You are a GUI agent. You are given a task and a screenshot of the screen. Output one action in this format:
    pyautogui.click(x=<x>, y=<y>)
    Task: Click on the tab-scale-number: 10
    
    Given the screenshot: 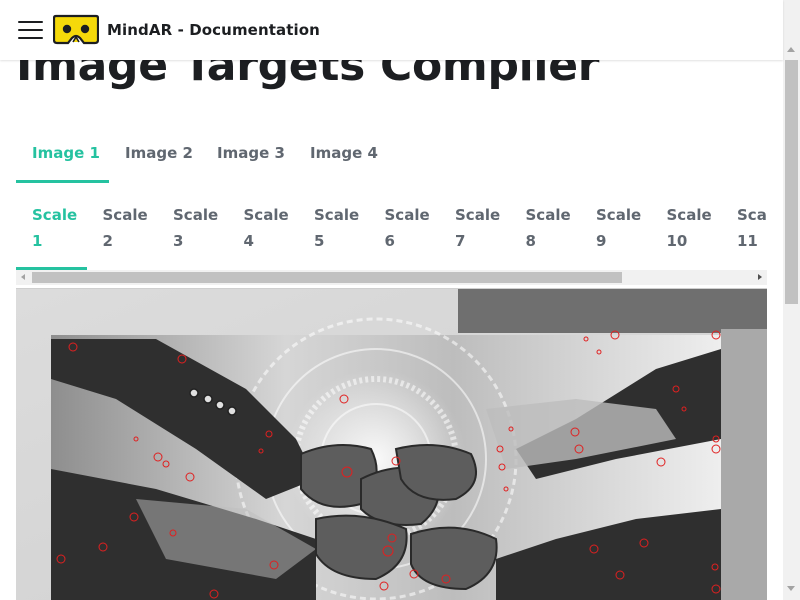 What is the action you would take?
    pyautogui.click(x=677, y=241)
    